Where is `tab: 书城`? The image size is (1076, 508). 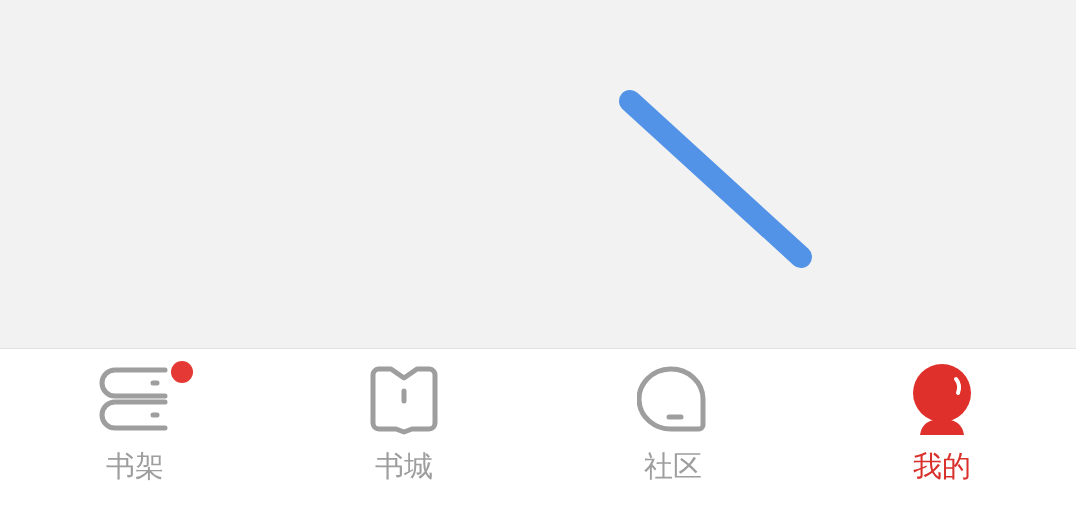 tab: 书城 is located at coordinates (403, 428).